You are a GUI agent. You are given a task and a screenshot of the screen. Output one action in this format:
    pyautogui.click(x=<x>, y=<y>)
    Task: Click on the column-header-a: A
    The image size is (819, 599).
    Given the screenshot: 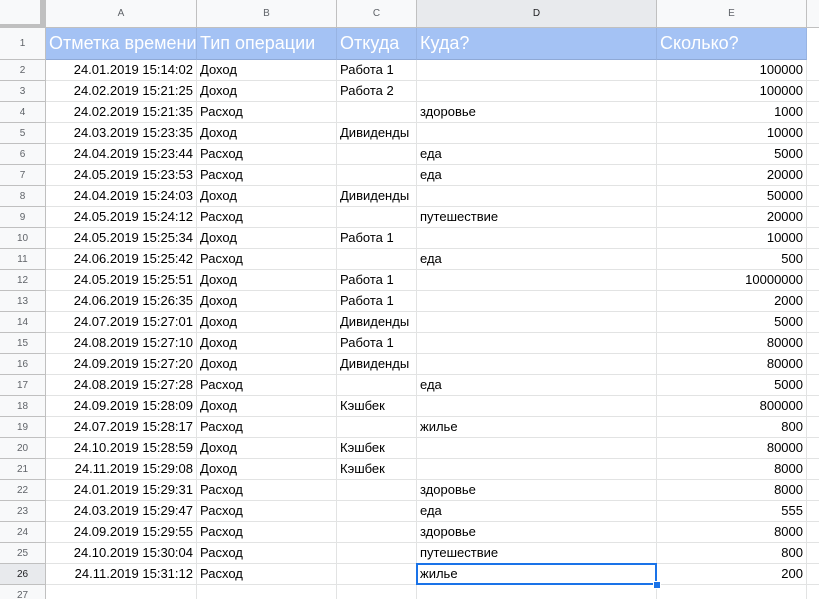 What is the action you would take?
    pyautogui.click(x=121, y=14)
    